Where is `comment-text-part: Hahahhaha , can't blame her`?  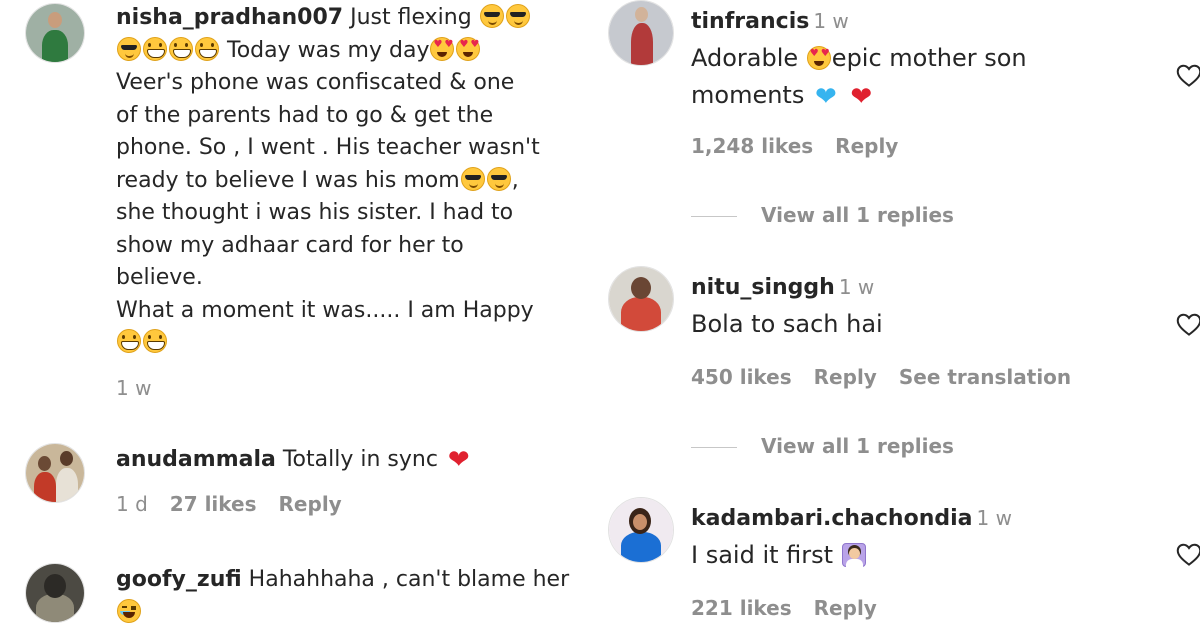
comment-text-part: Hahahhaha , can't blame her is located at coordinates (409, 579).